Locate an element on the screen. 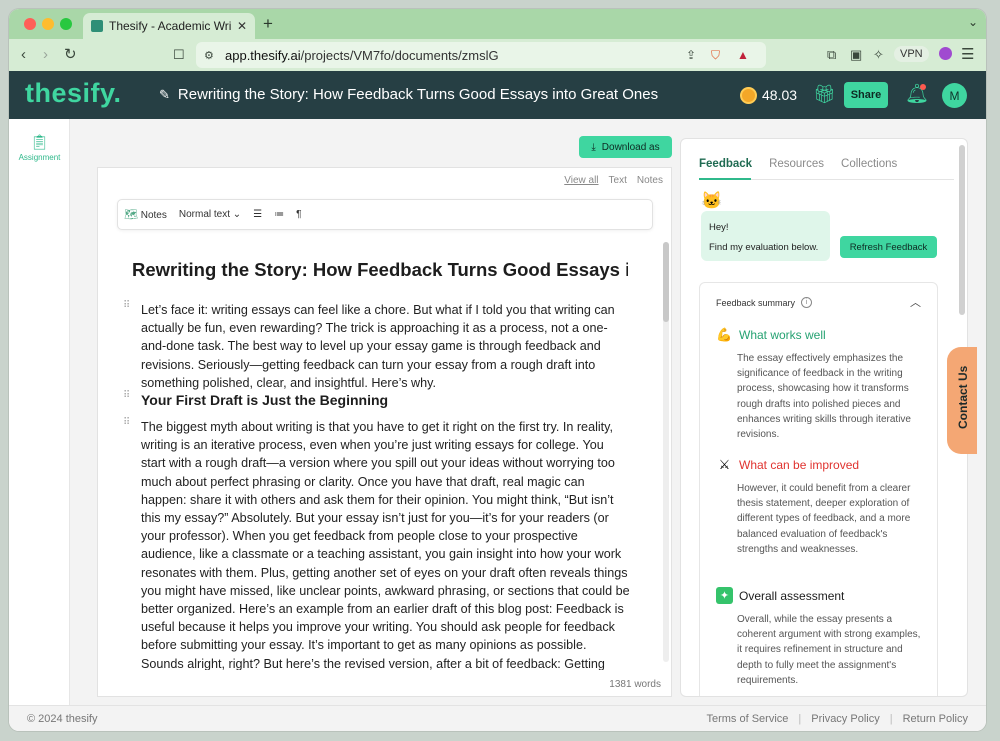  download-label: Download as is located at coordinates (630, 147).